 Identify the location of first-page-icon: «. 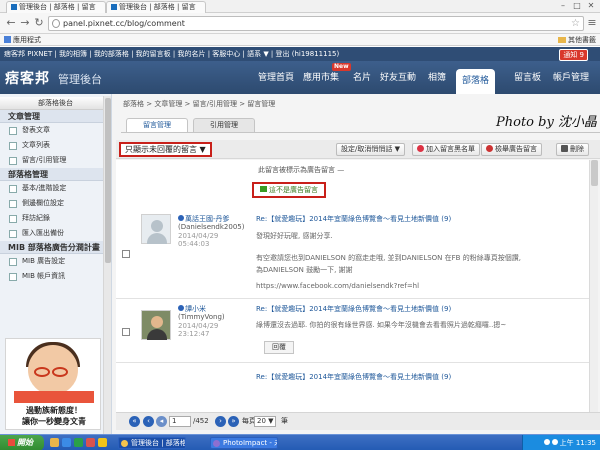
(134, 421).